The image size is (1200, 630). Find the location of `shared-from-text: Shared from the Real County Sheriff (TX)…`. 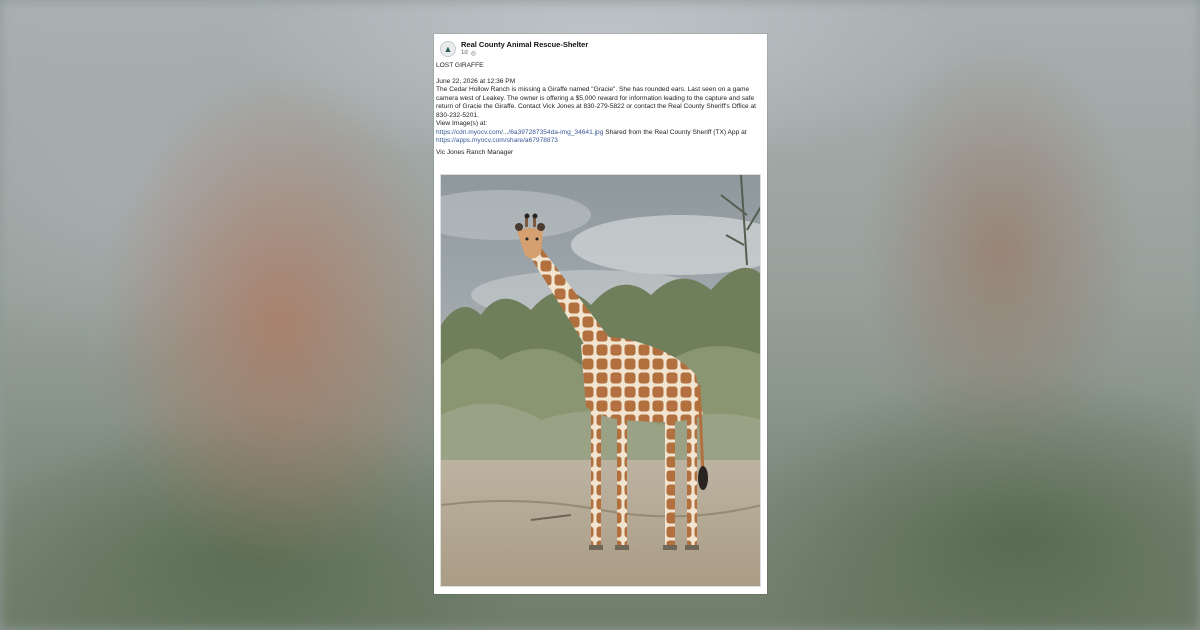

shared-from-text: Shared from the Real County Sheriff (TX)… is located at coordinates (676, 132).